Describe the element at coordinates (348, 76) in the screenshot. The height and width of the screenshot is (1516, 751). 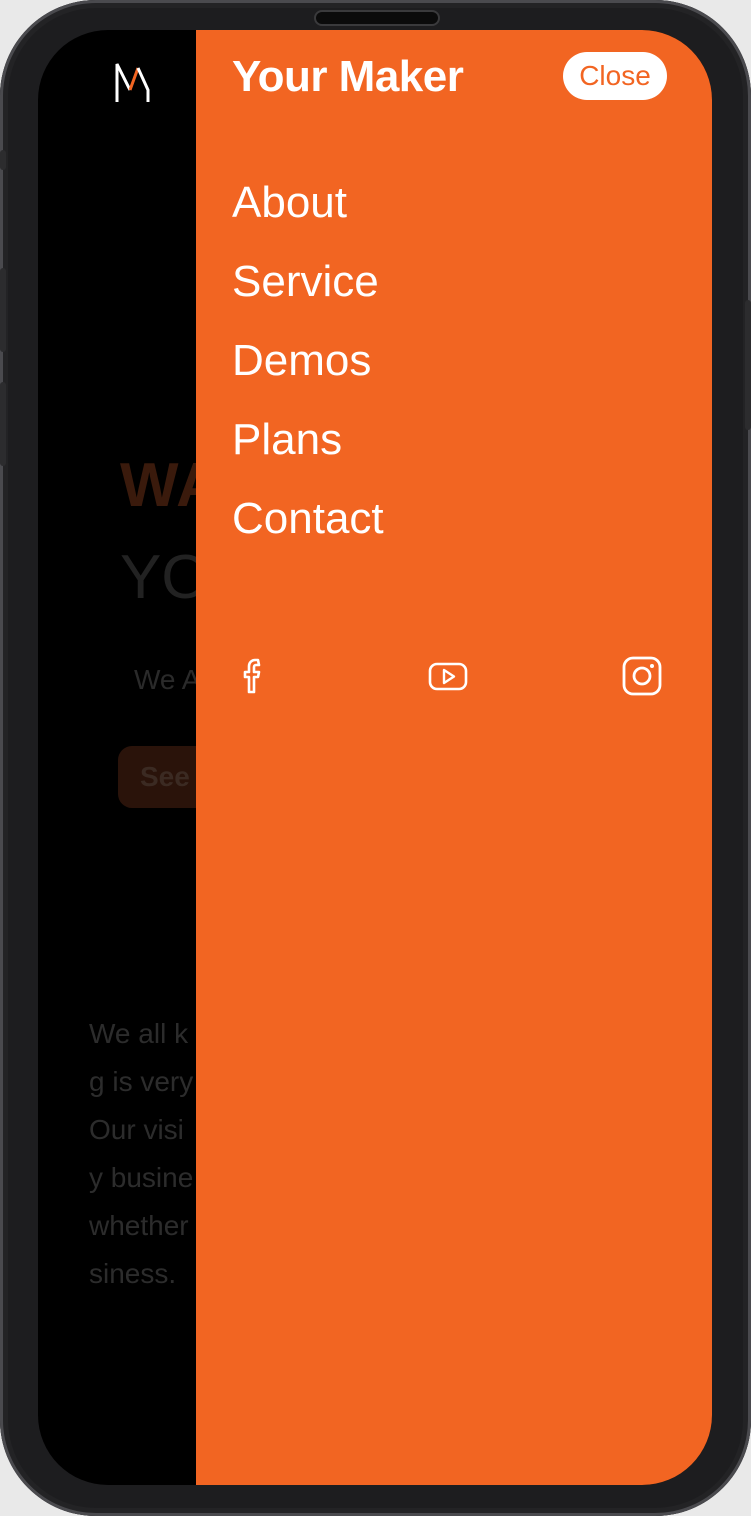
I see `drawer-brand-title: Your Maker` at that location.